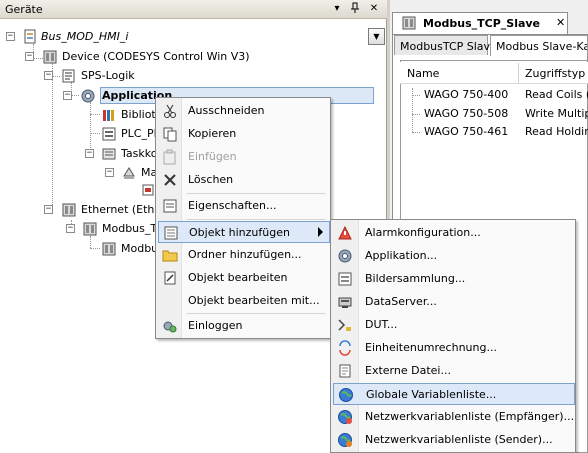 The height and width of the screenshot is (453, 588). What do you see at coordinates (185, 37) in the screenshot?
I see `tree-item-project: − Bus_MOD_HMI_i` at bounding box center [185, 37].